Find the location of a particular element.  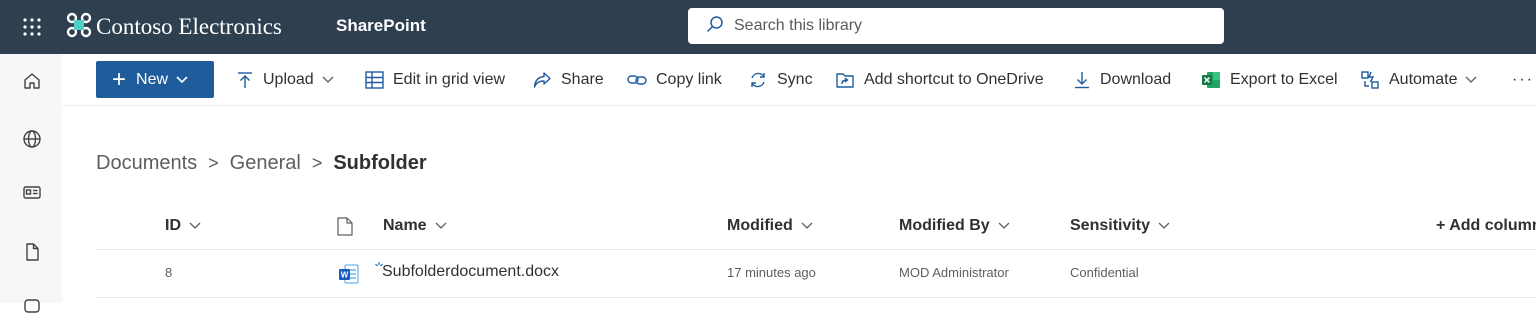

document-icon is located at coordinates (32, 252).